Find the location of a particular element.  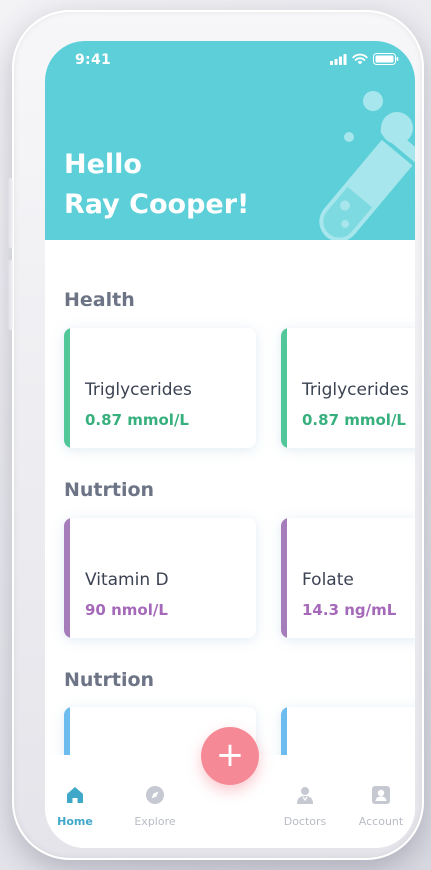

tab-doctors: Doctors is located at coordinates (305, 806).